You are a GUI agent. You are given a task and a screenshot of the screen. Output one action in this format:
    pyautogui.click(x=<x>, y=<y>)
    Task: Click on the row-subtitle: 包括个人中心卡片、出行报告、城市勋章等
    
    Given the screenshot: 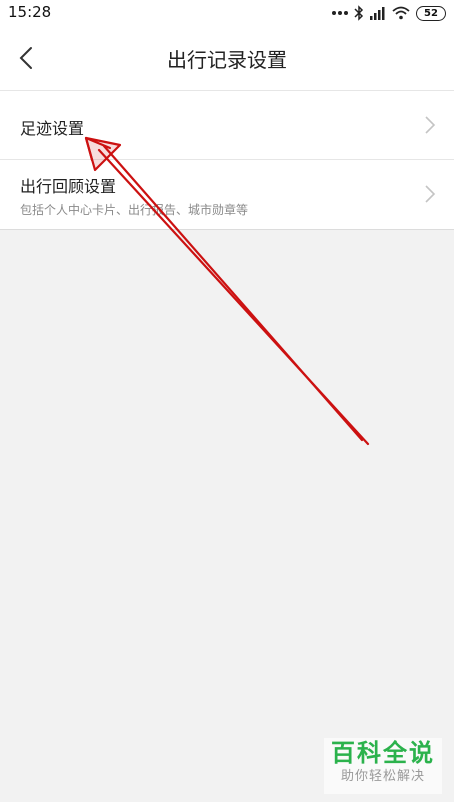 What is the action you would take?
    pyautogui.click(x=134, y=210)
    